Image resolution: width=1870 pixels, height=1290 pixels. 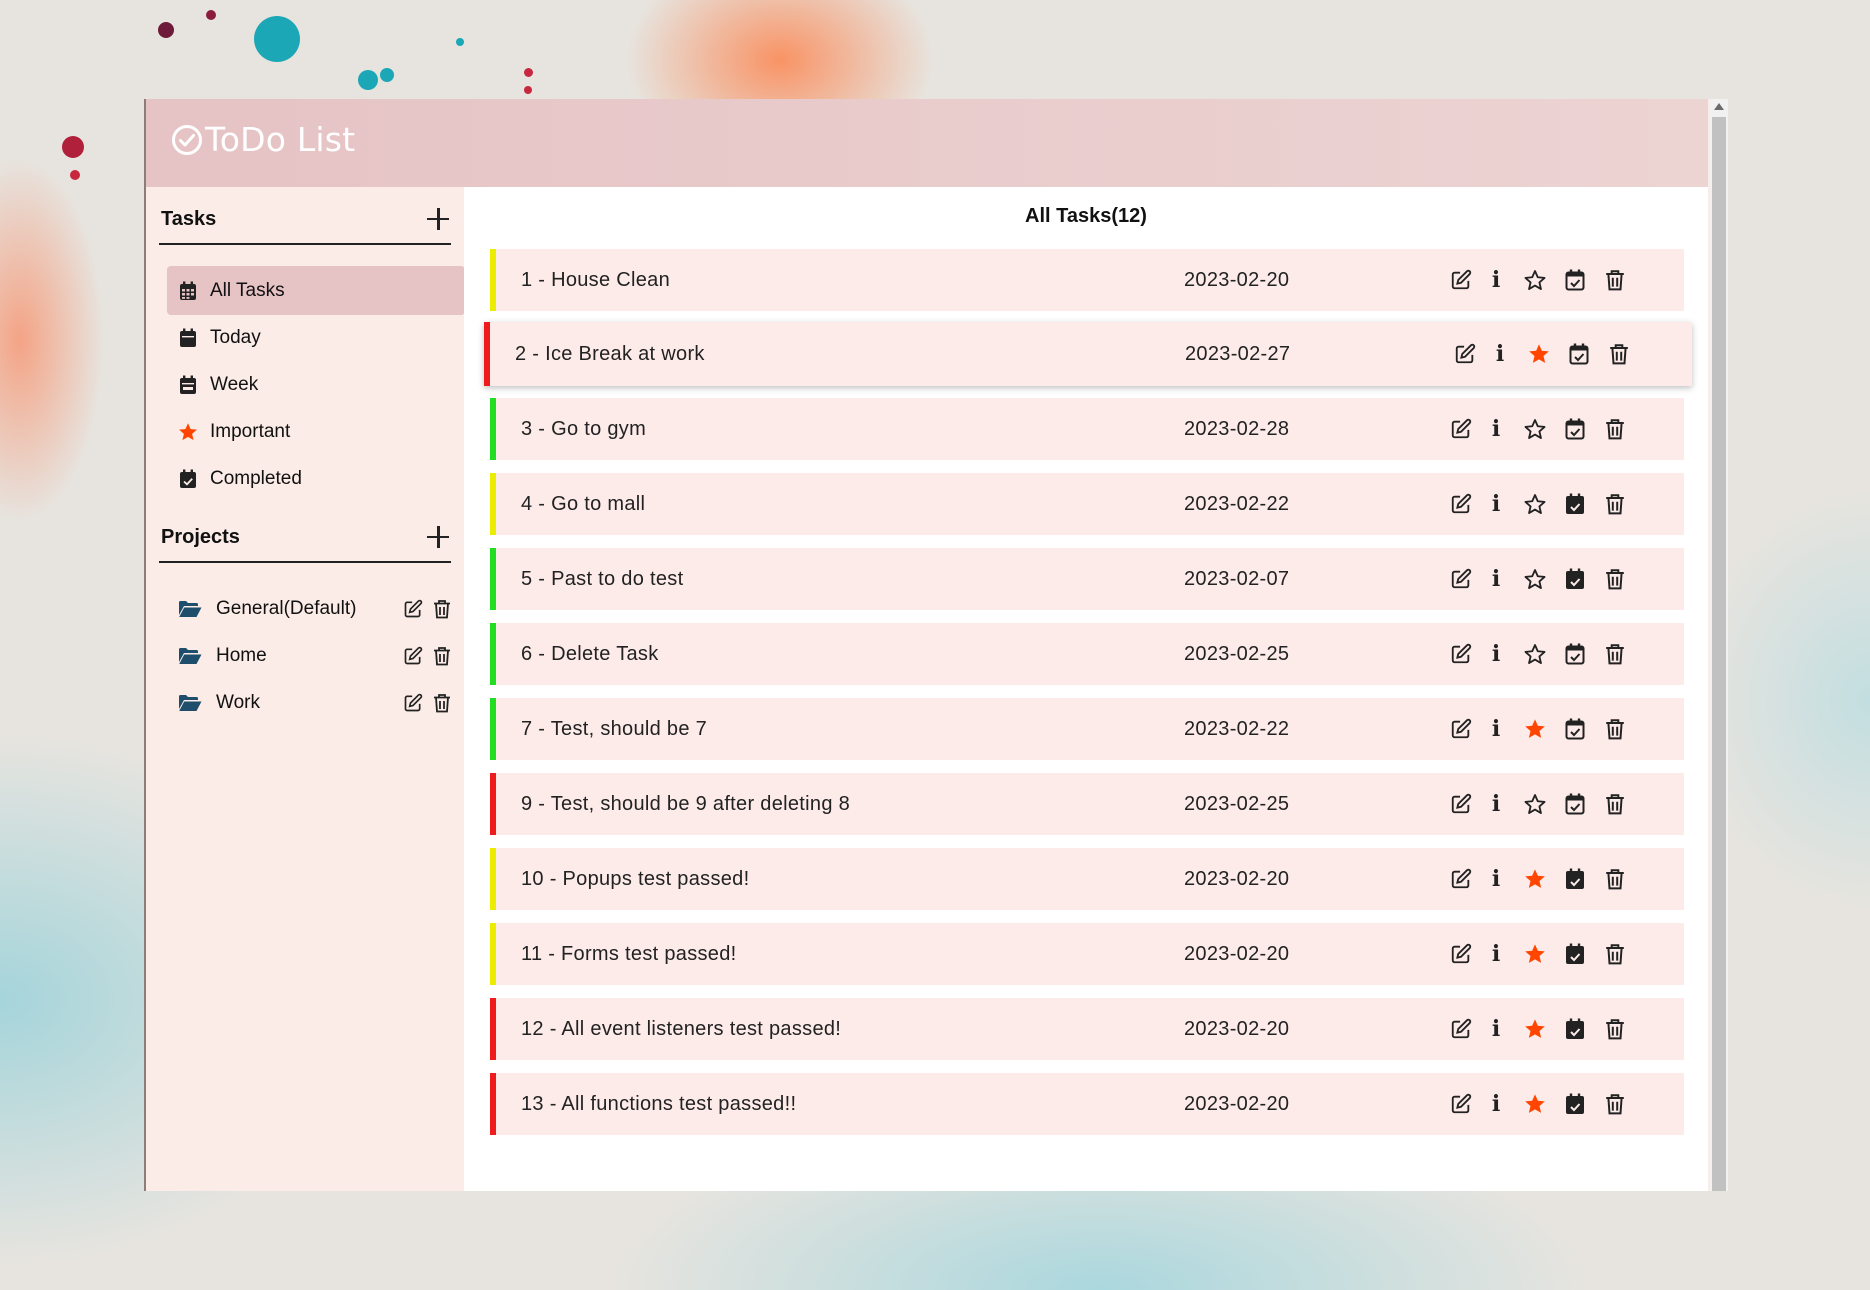 What do you see at coordinates (316, 431) in the screenshot?
I see `nav-important: Important` at bounding box center [316, 431].